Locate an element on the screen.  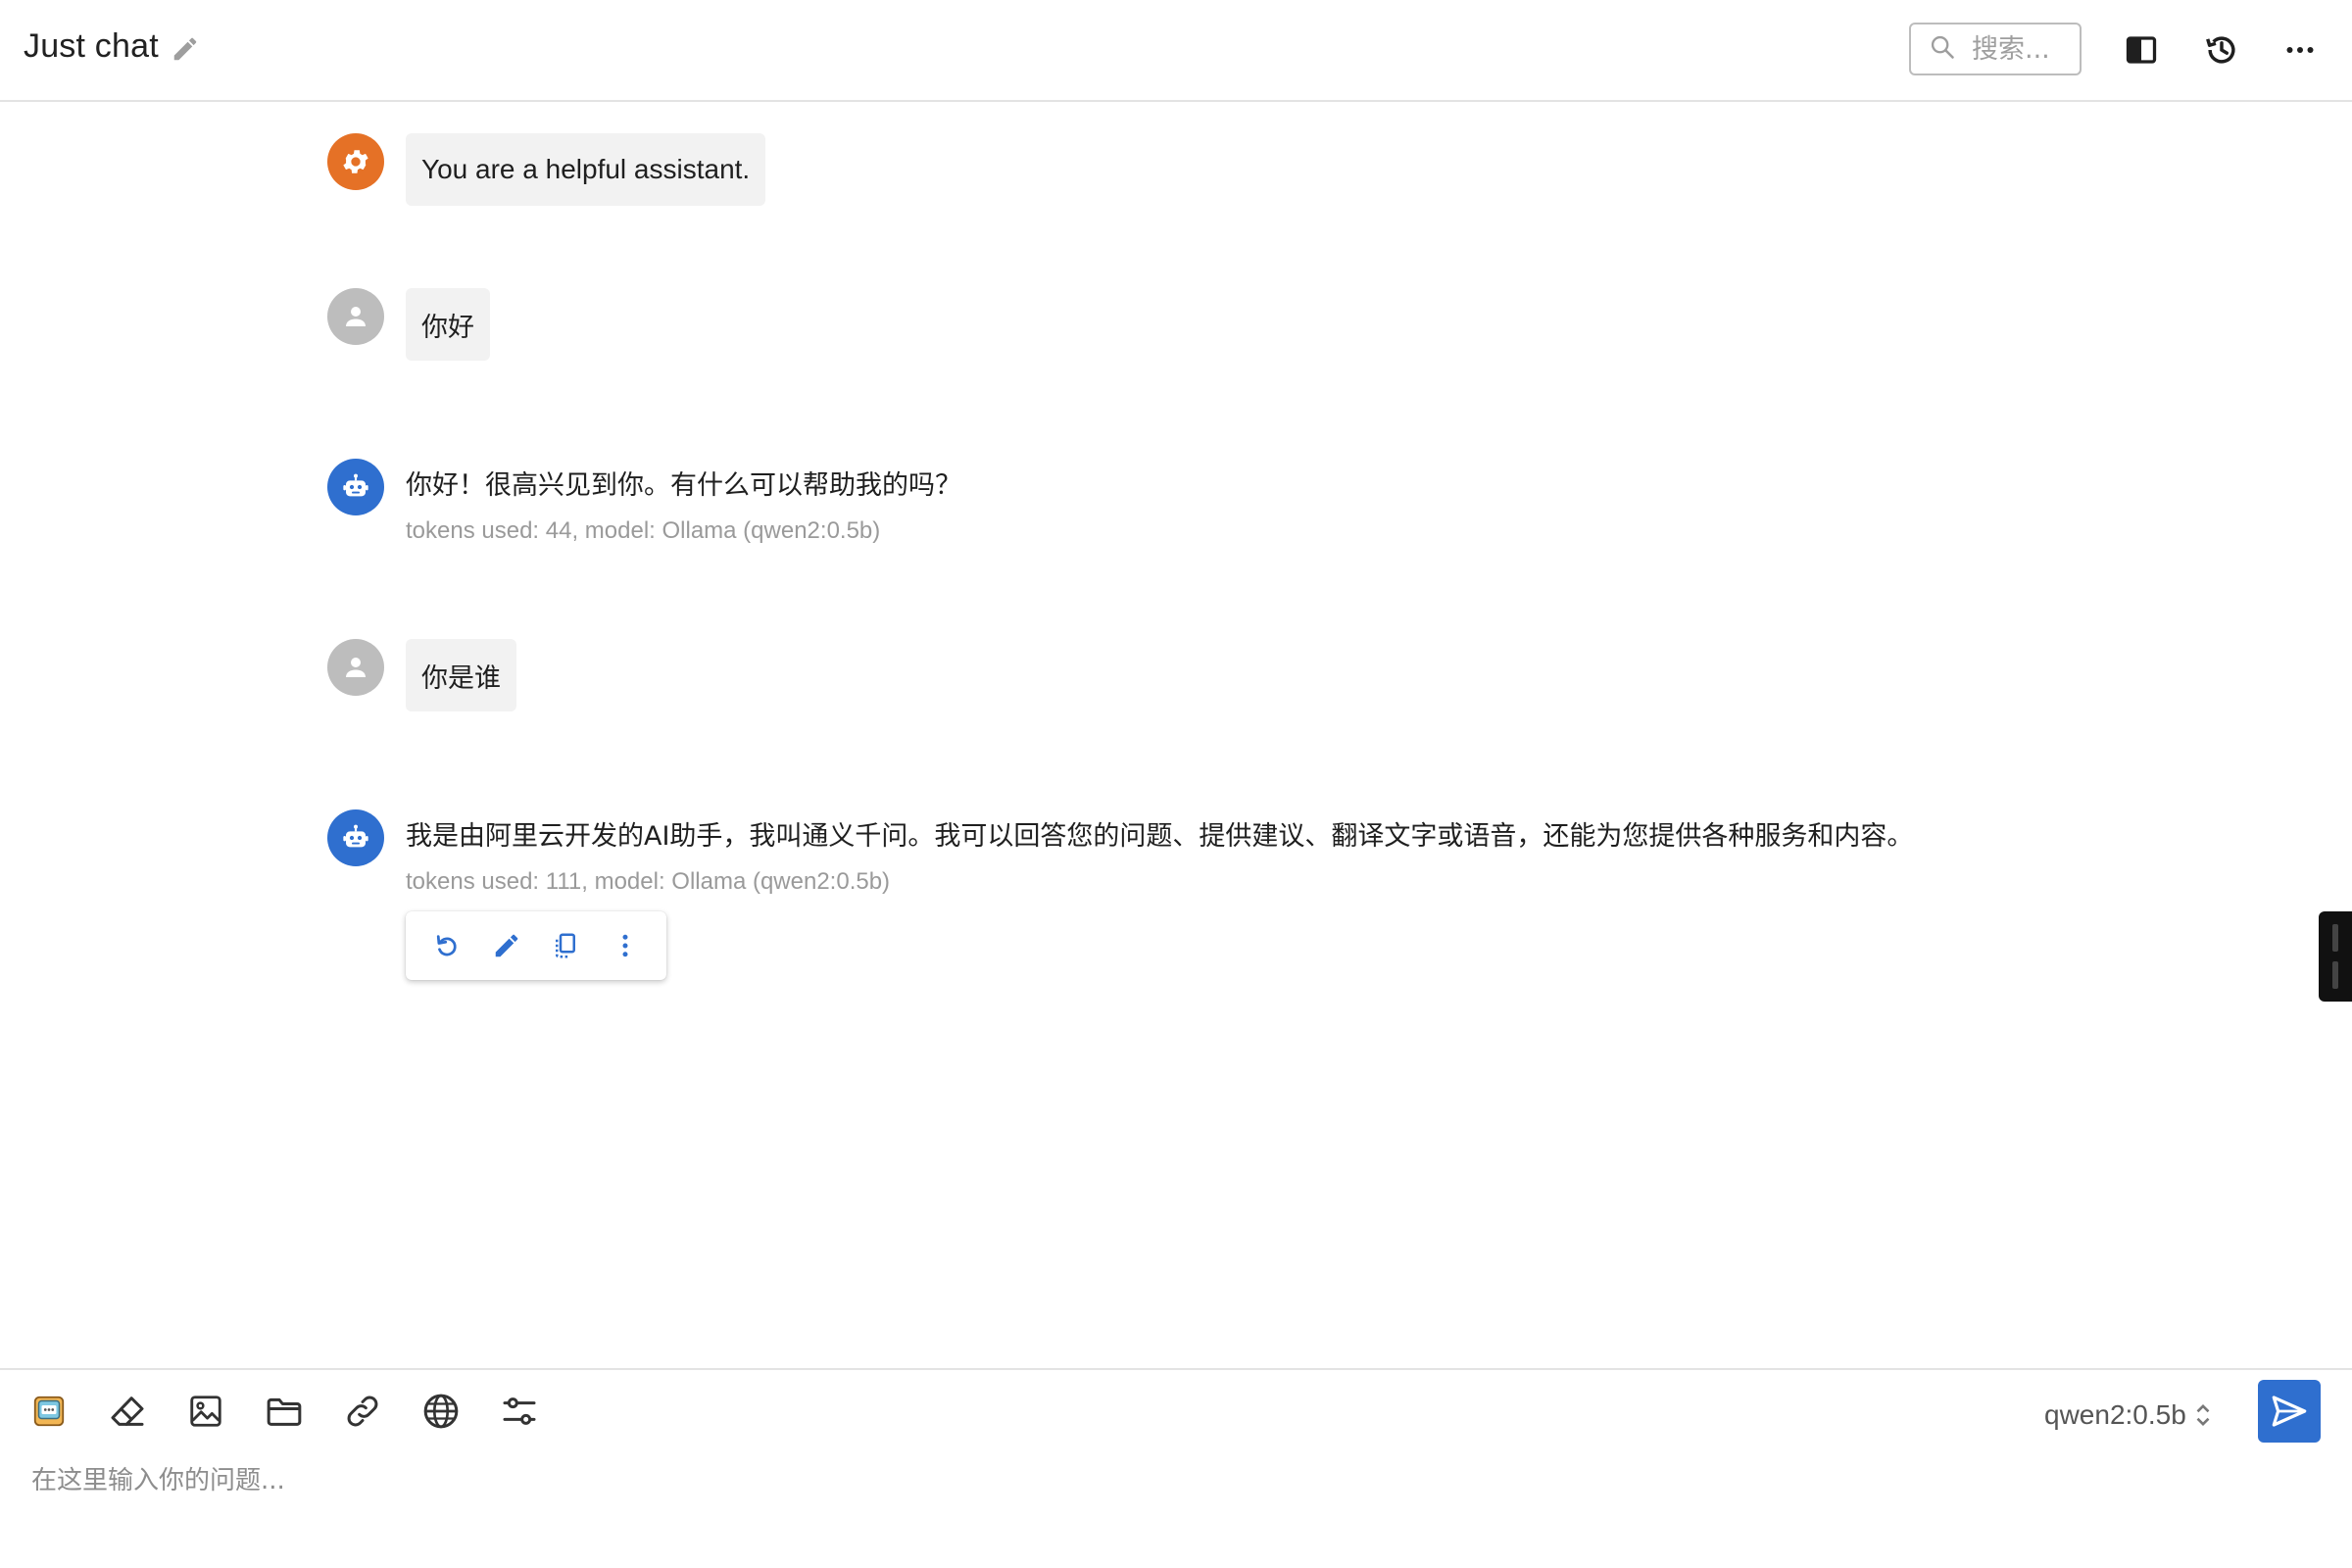
split-view-icon is located at coordinates (2141, 50).